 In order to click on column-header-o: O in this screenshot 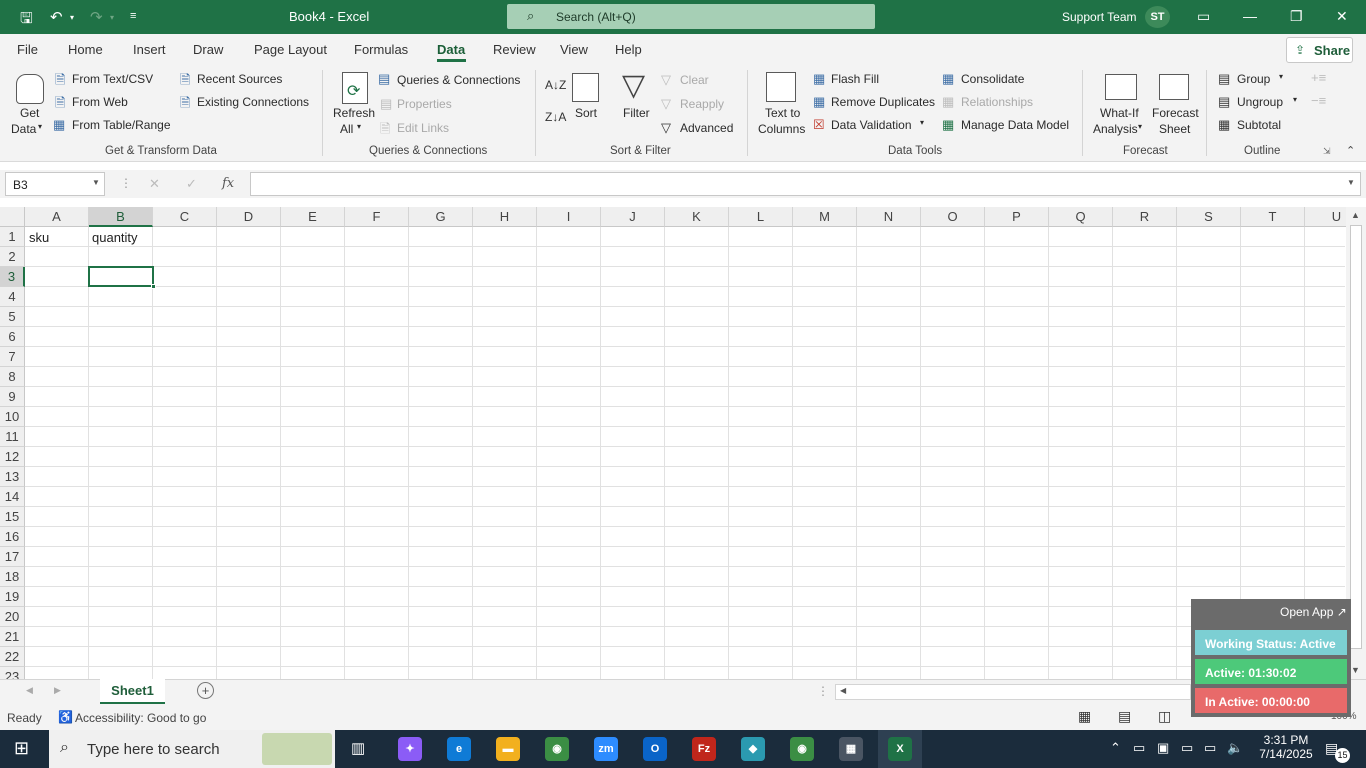, I will do `click(953, 217)`.